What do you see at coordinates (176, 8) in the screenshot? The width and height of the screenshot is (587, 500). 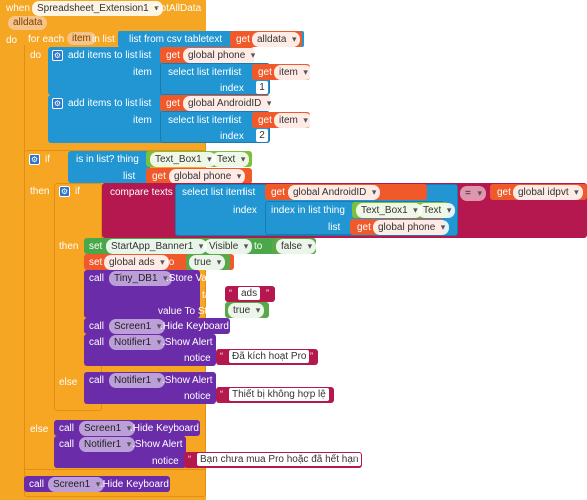 I see `event-name-label: .GotAllData` at bounding box center [176, 8].